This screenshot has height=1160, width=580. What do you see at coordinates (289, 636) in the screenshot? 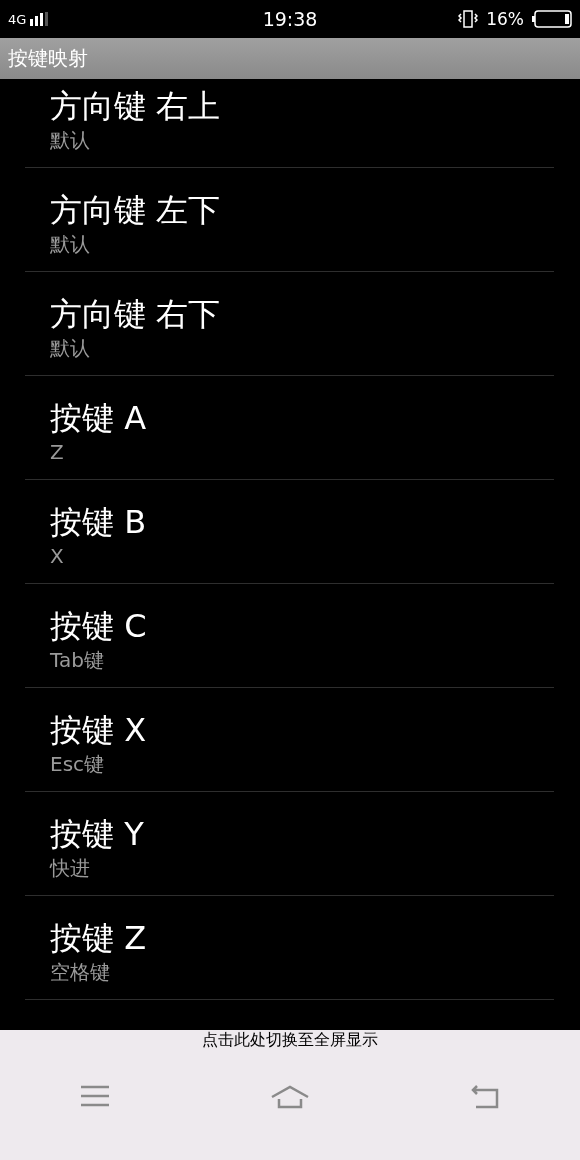
I see `key-mapping-item: 按键 C Tab键` at bounding box center [289, 636].